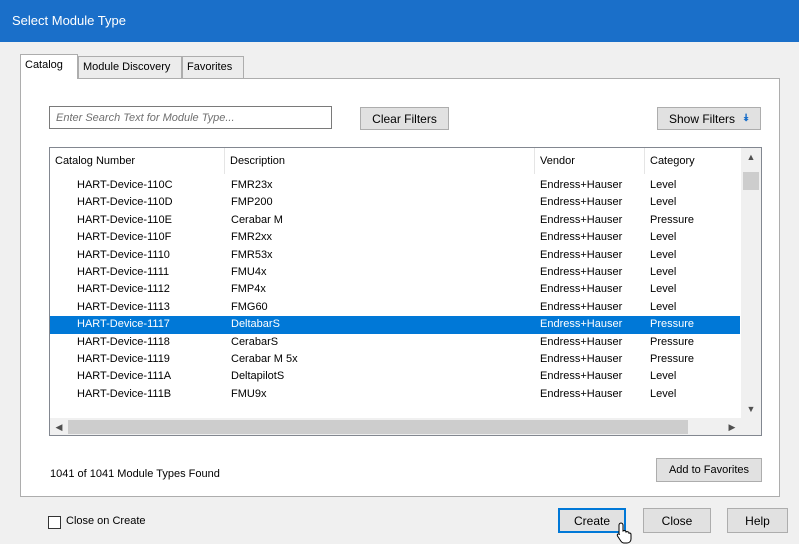 The height and width of the screenshot is (544, 799). I want to click on cell-catalog-number: HART-Device-1111, so click(123, 271).